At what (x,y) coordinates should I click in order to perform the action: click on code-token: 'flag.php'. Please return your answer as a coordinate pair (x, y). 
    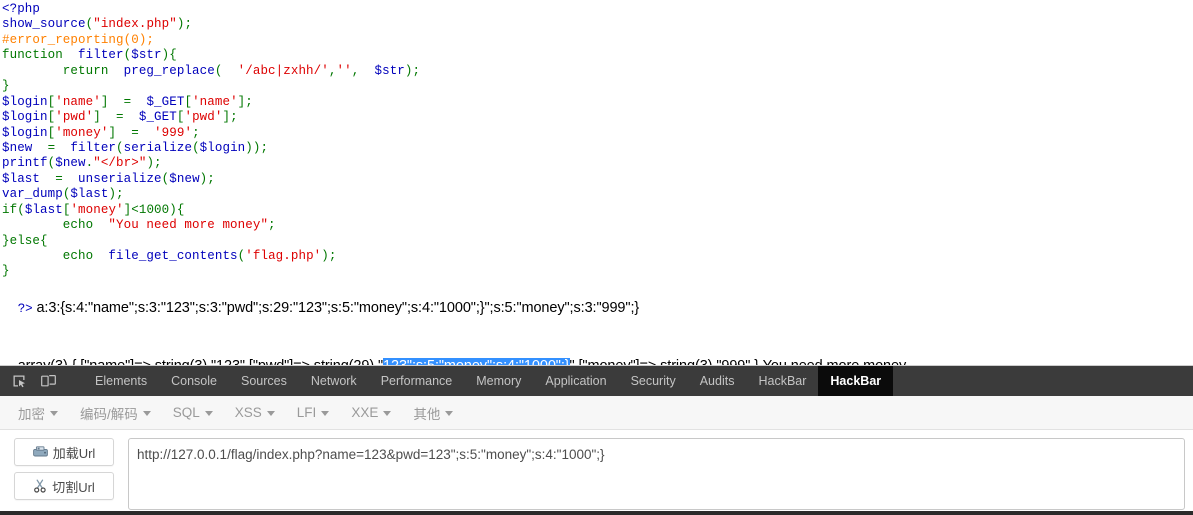
    Looking at the image, I should click on (283, 256).